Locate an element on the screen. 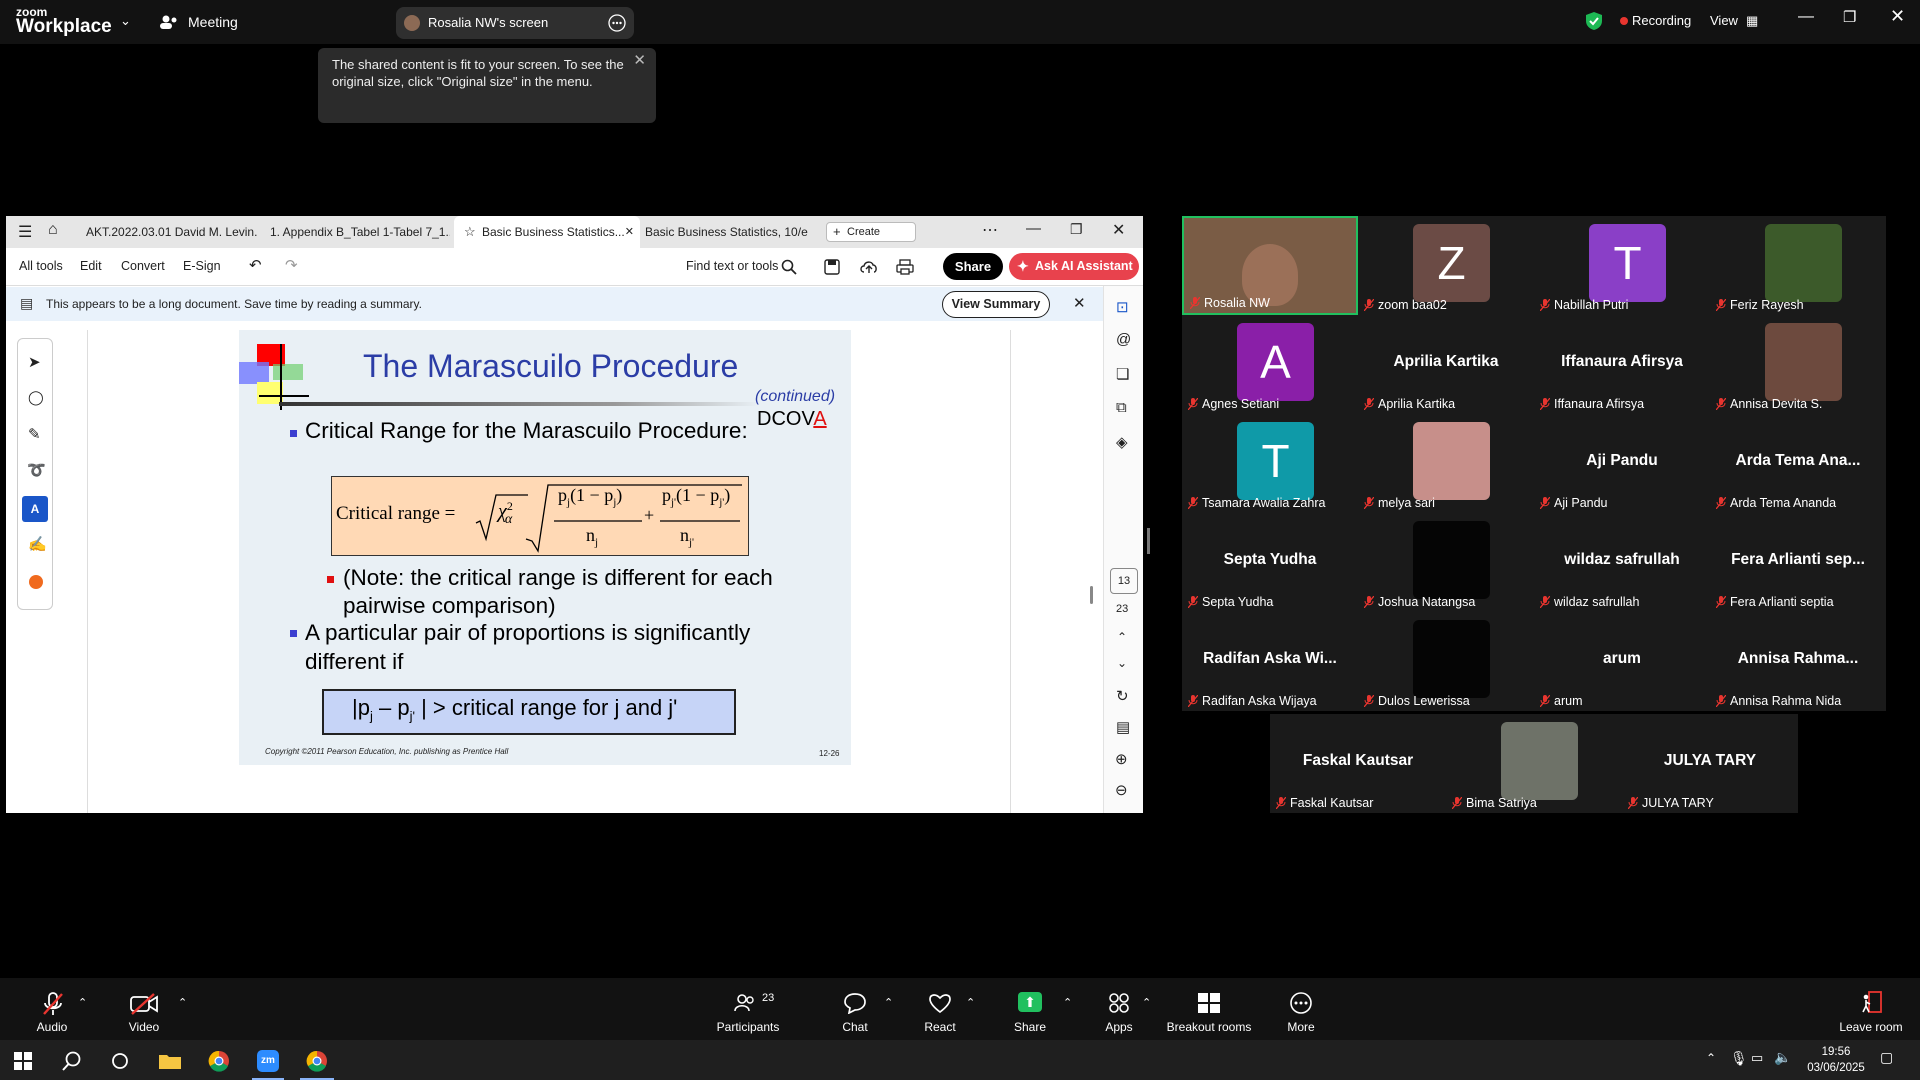 This screenshot has height=1080, width=1920. find-tools-input: Find text or tools is located at coordinates (732, 266).